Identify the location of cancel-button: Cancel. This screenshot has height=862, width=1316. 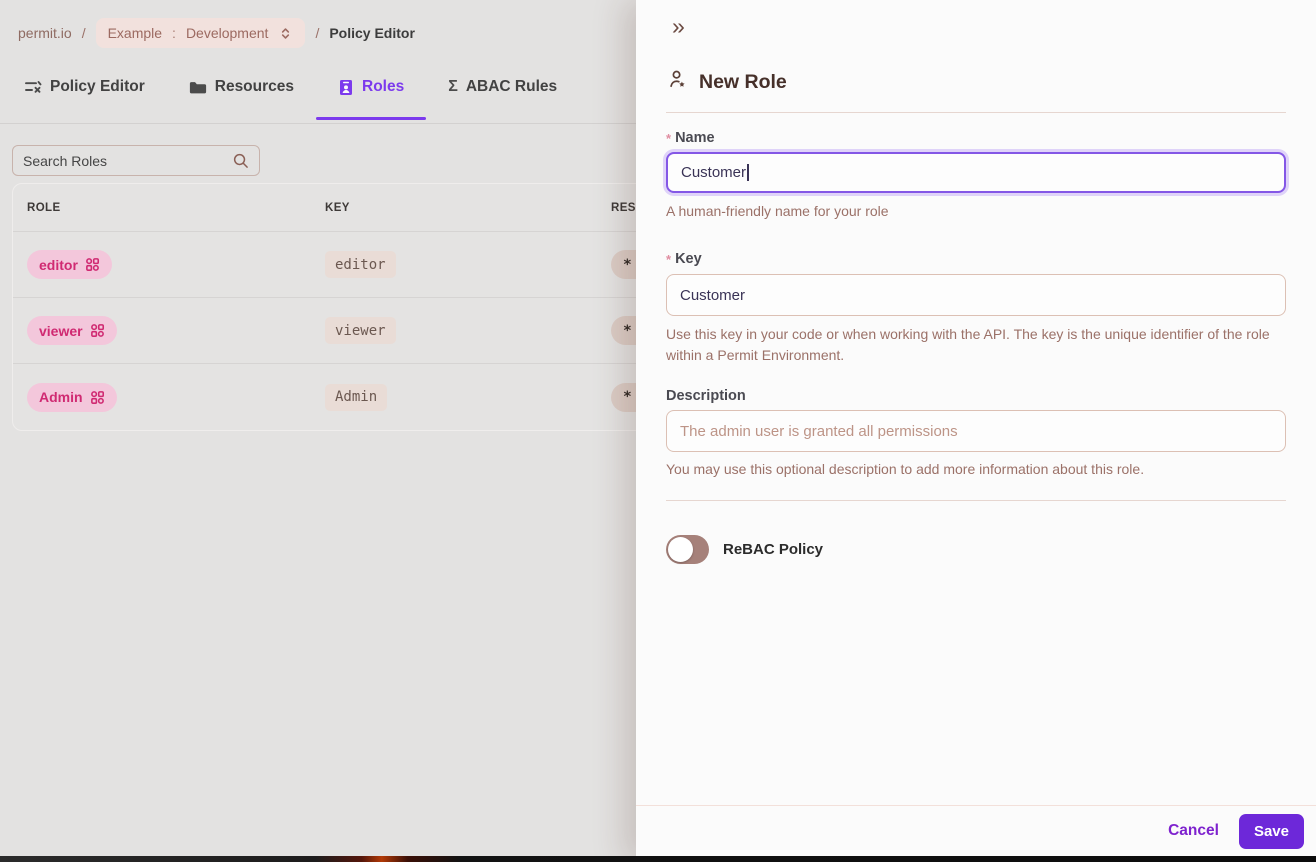
(1193, 831).